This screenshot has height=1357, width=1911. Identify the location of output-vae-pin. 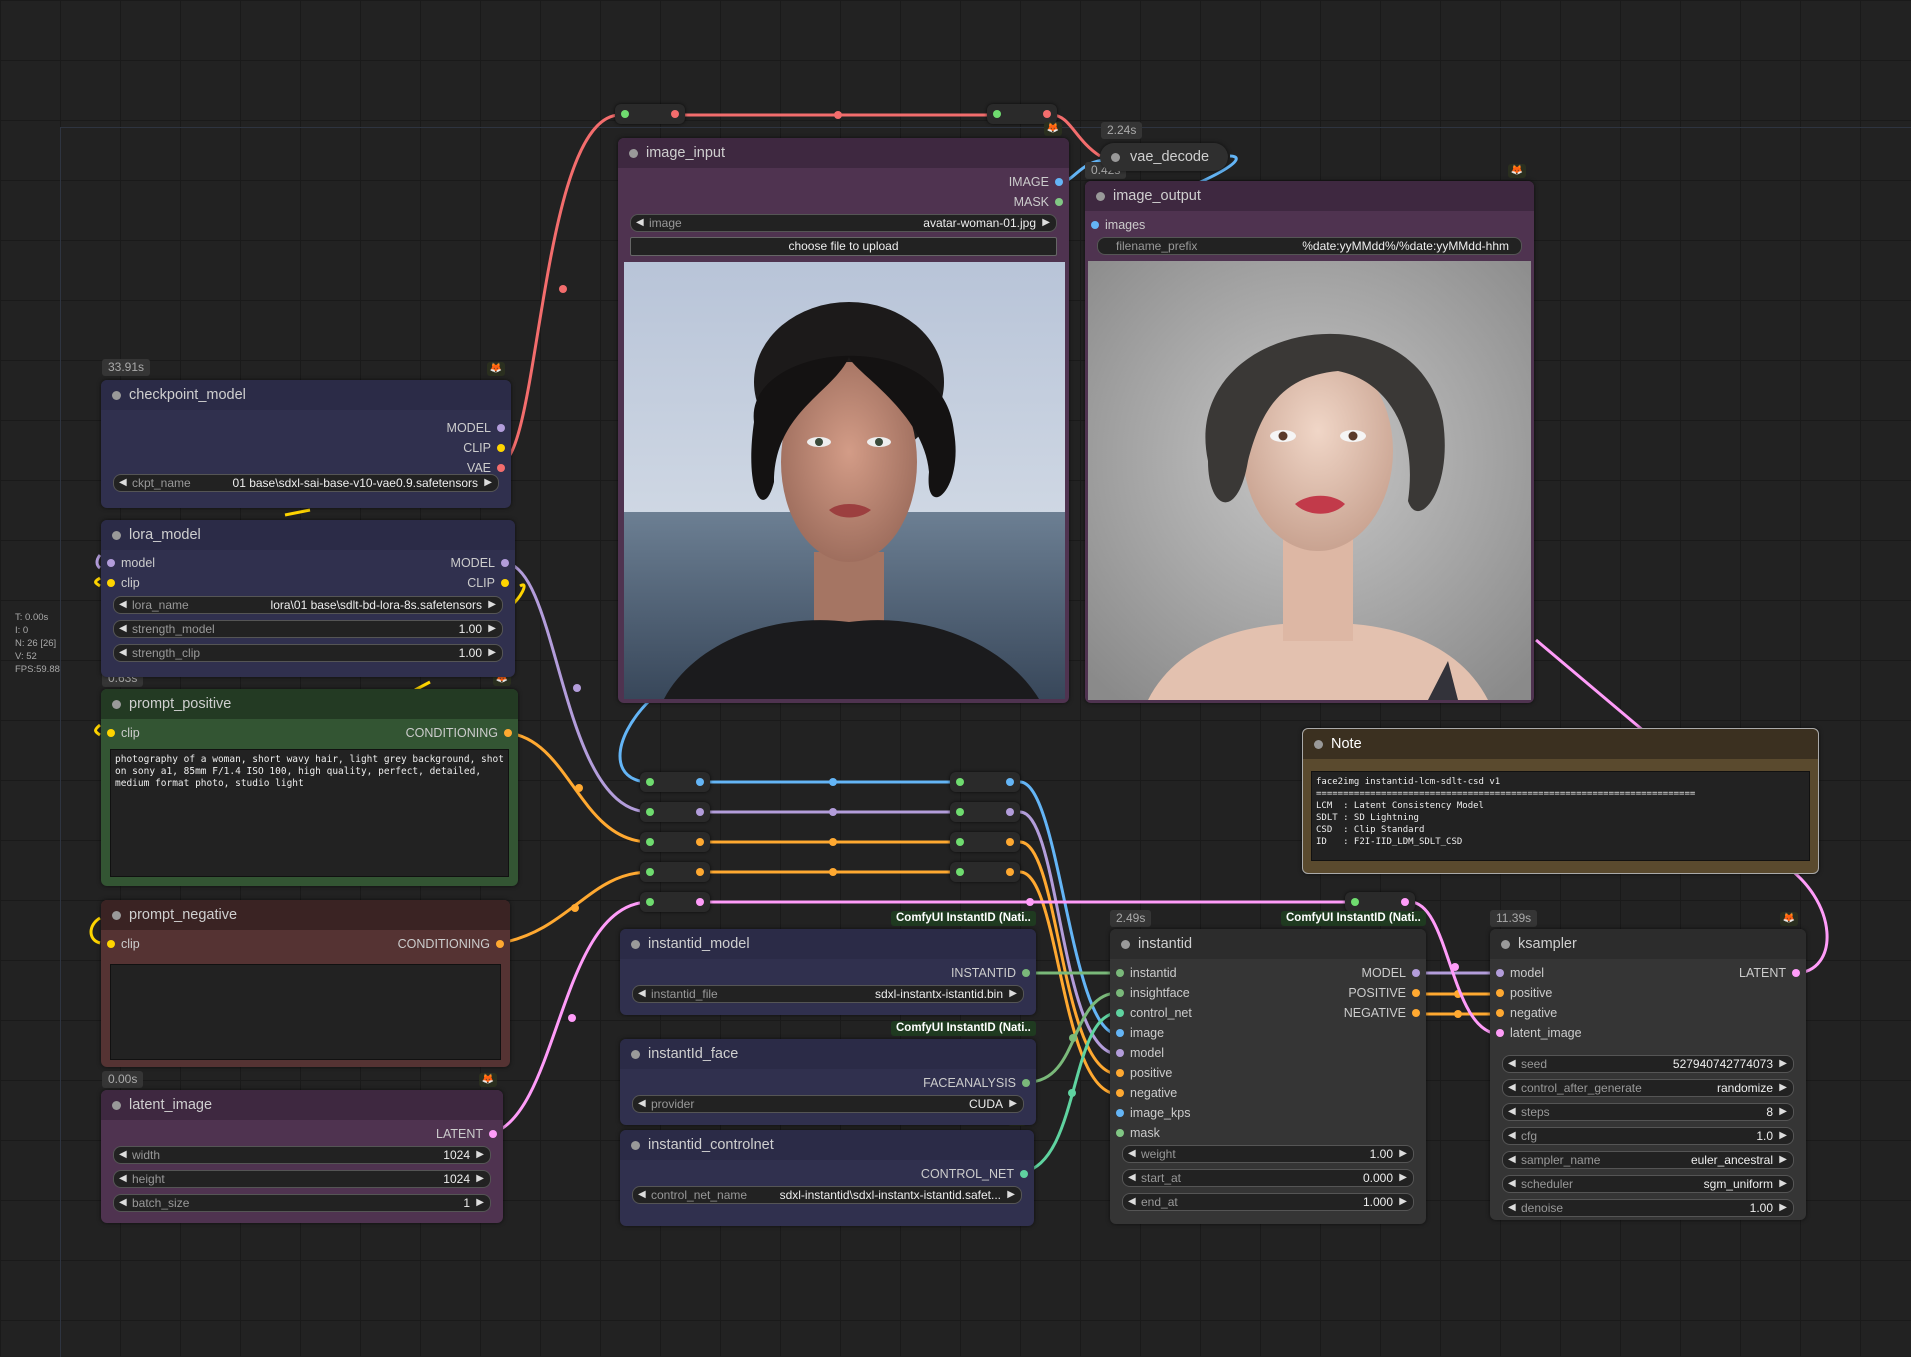
(501, 468).